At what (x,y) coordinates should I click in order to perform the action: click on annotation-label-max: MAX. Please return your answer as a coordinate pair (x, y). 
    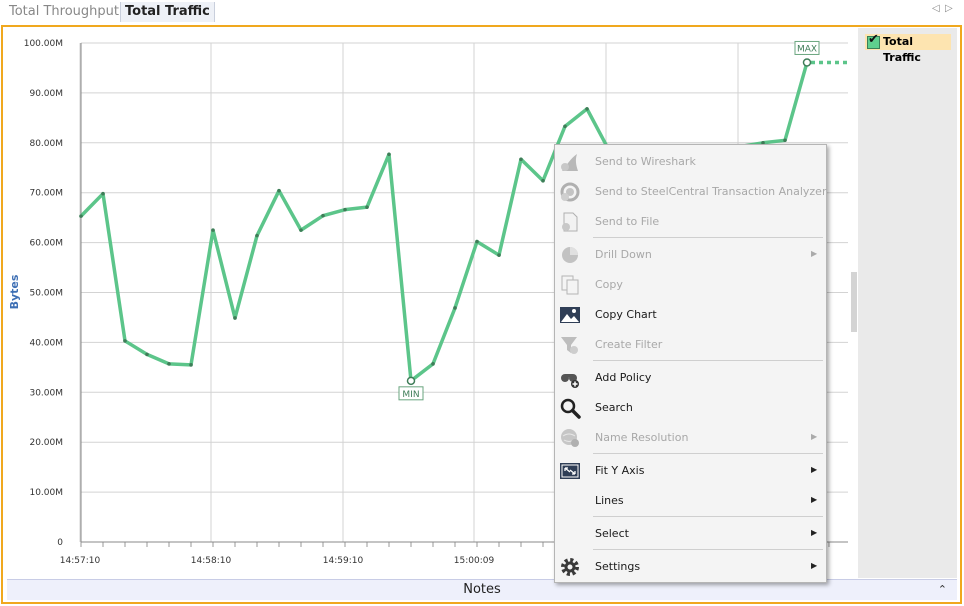
    Looking at the image, I should click on (807, 49).